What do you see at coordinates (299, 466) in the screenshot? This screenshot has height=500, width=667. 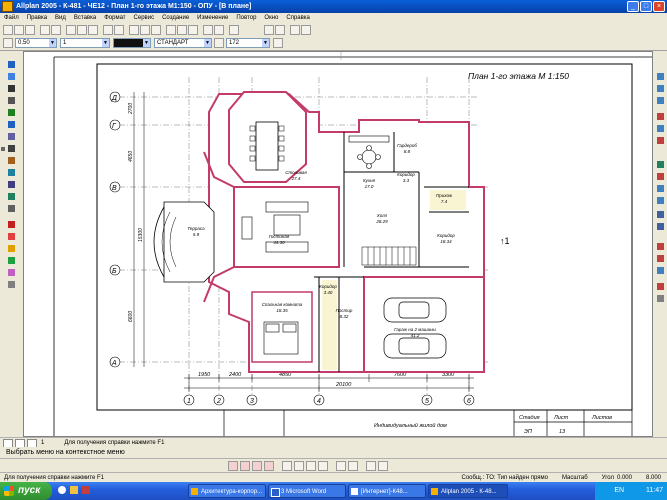 I see `intersection-snap-icon` at bounding box center [299, 466].